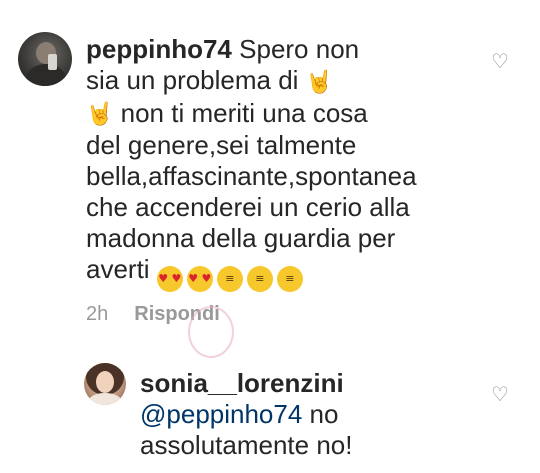 The width and height of the screenshot is (540, 473). Describe the element at coordinates (244, 112) in the screenshot. I see `comment-text-3: non ti meriti una cosa` at that location.